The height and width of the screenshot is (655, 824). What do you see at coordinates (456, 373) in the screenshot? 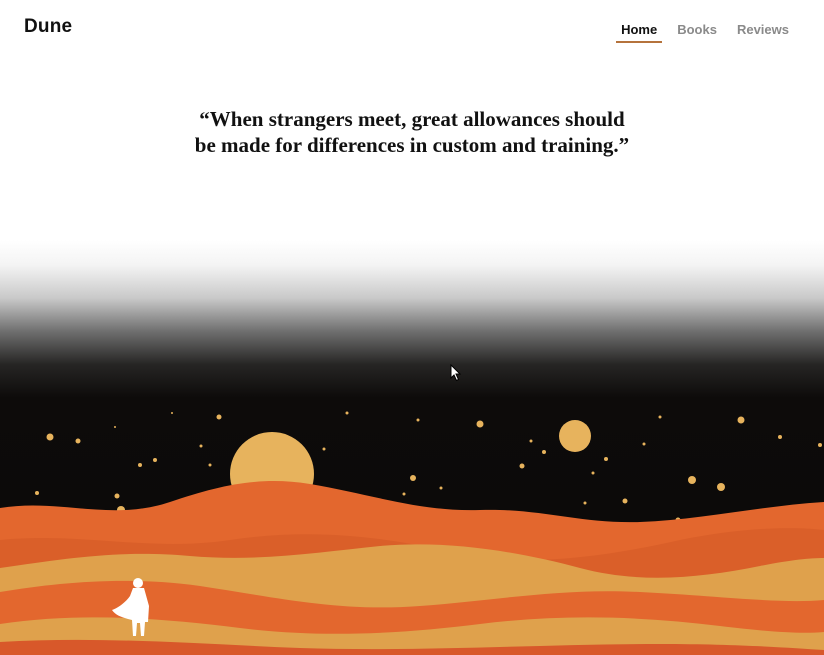
I see `mouse-pointer-icon` at bounding box center [456, 373].